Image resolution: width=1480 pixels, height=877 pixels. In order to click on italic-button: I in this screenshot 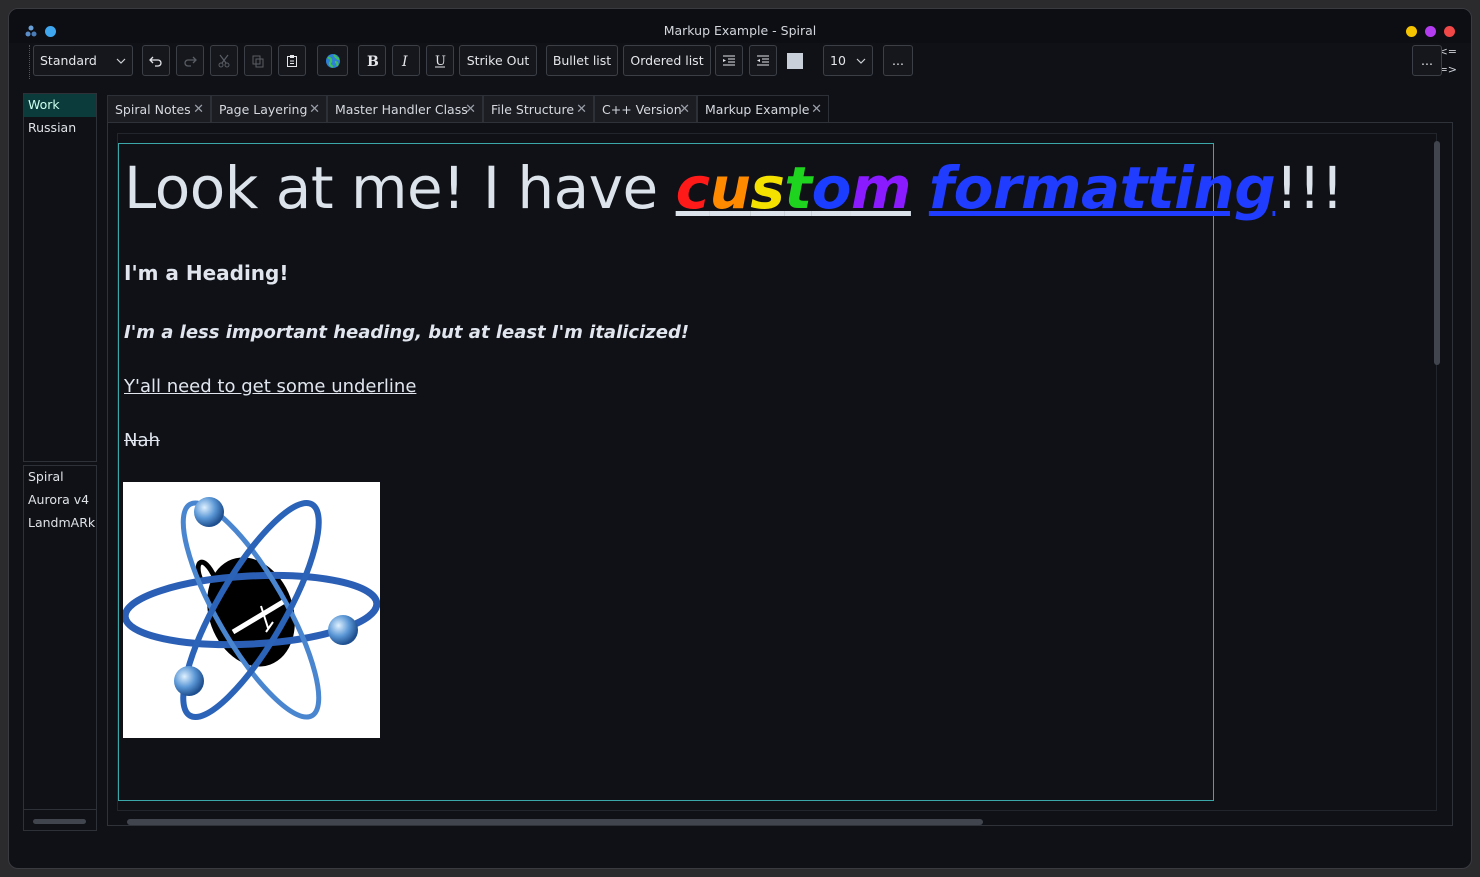, I will do `click(406, 60)`.